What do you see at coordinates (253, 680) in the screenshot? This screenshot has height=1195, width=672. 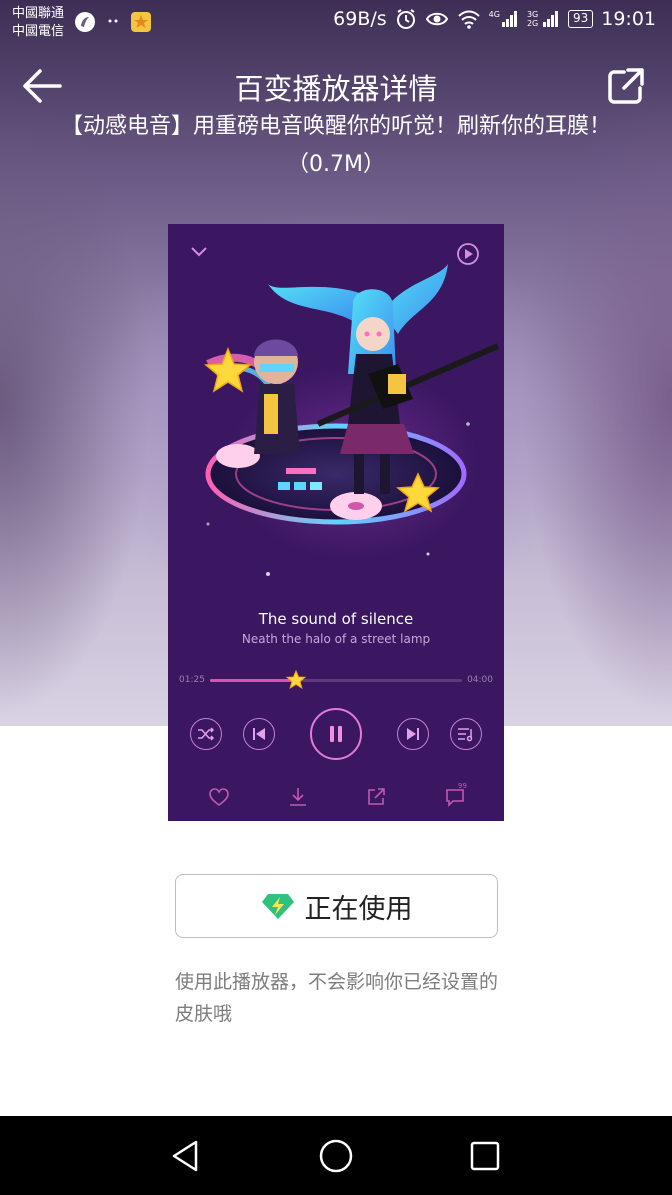 I see `progress-fill` at bounding box center [253, 680].